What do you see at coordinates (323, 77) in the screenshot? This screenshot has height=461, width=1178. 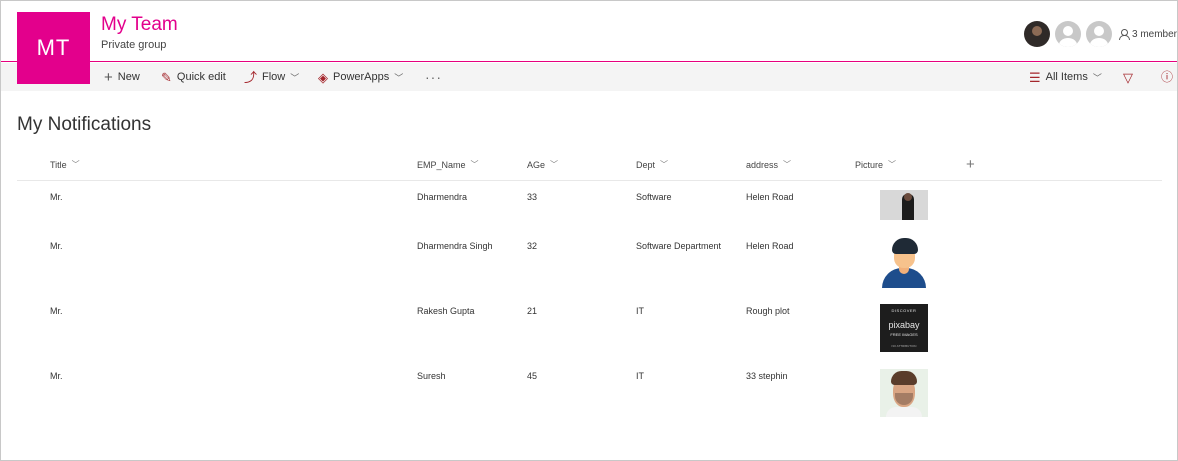 I see `powerapps-icon: ◈` at bounding box center [323, 77].